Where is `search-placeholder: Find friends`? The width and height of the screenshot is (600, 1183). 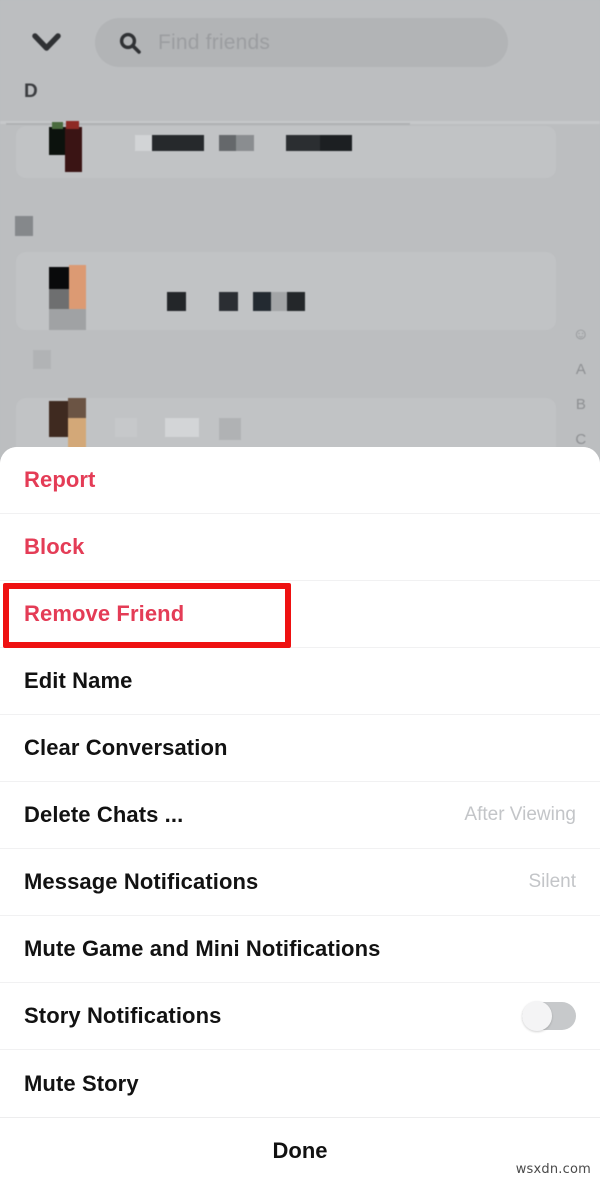
search-placeholder: Find friends is located at coordinates (214, 42).